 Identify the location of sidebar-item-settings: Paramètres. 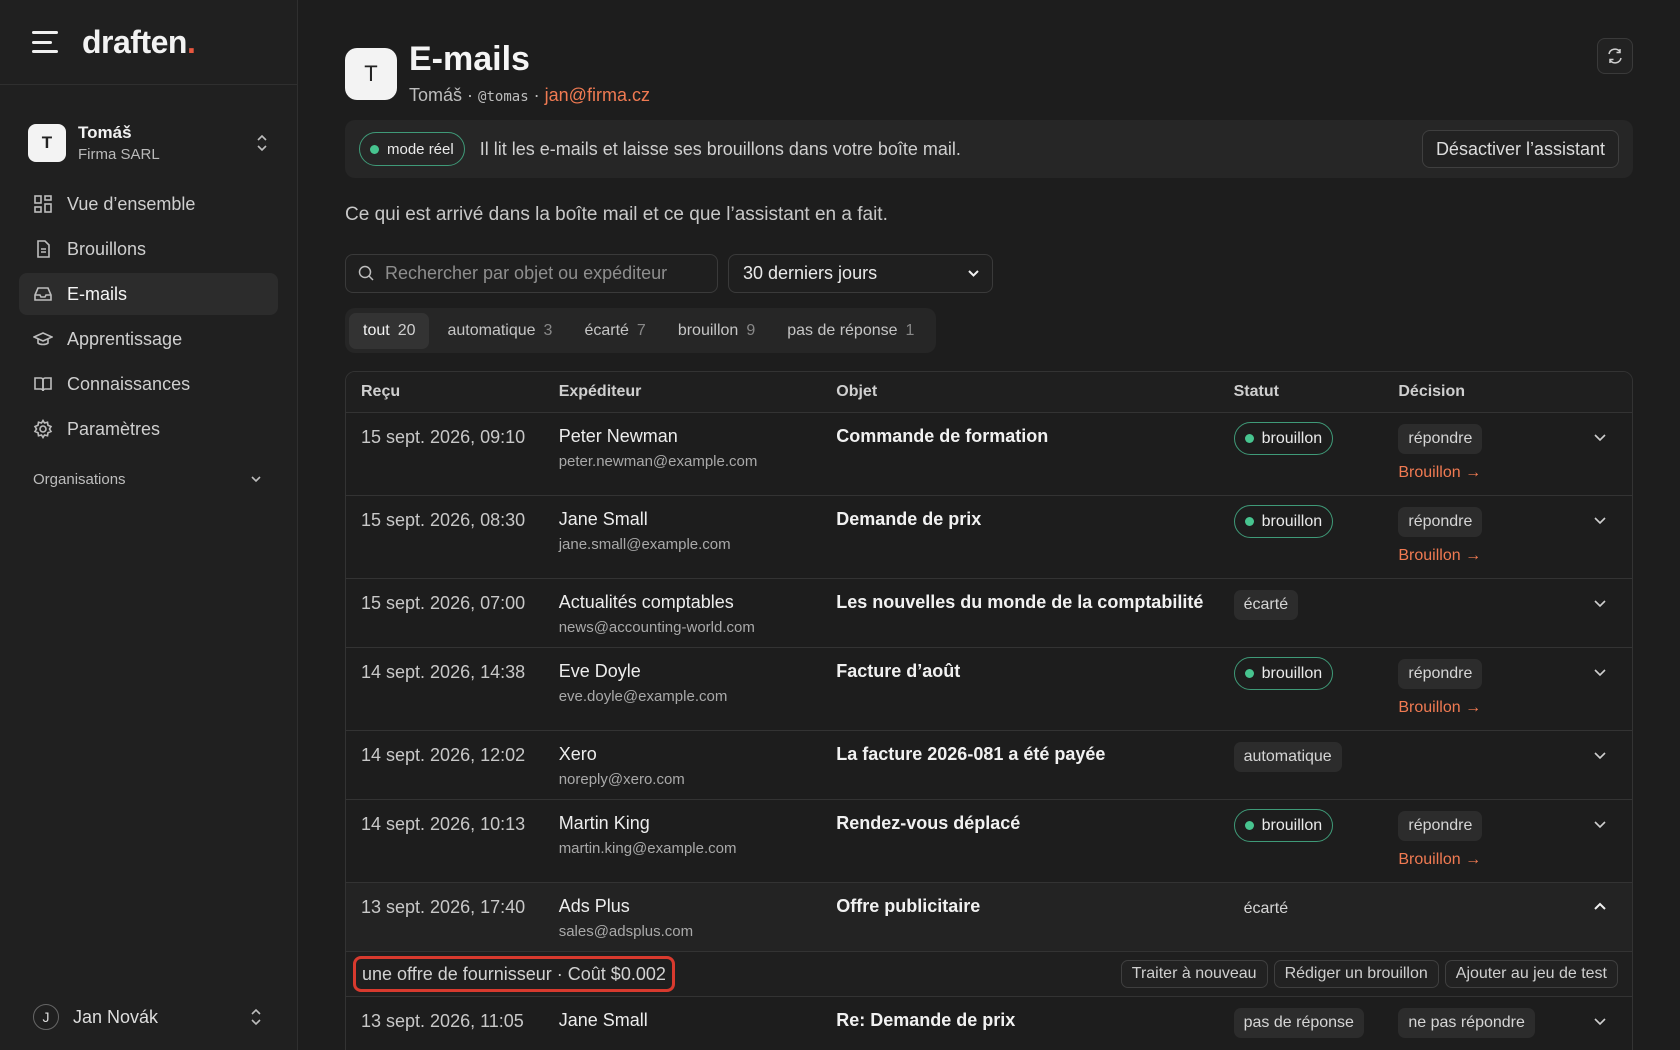
(148, 429).